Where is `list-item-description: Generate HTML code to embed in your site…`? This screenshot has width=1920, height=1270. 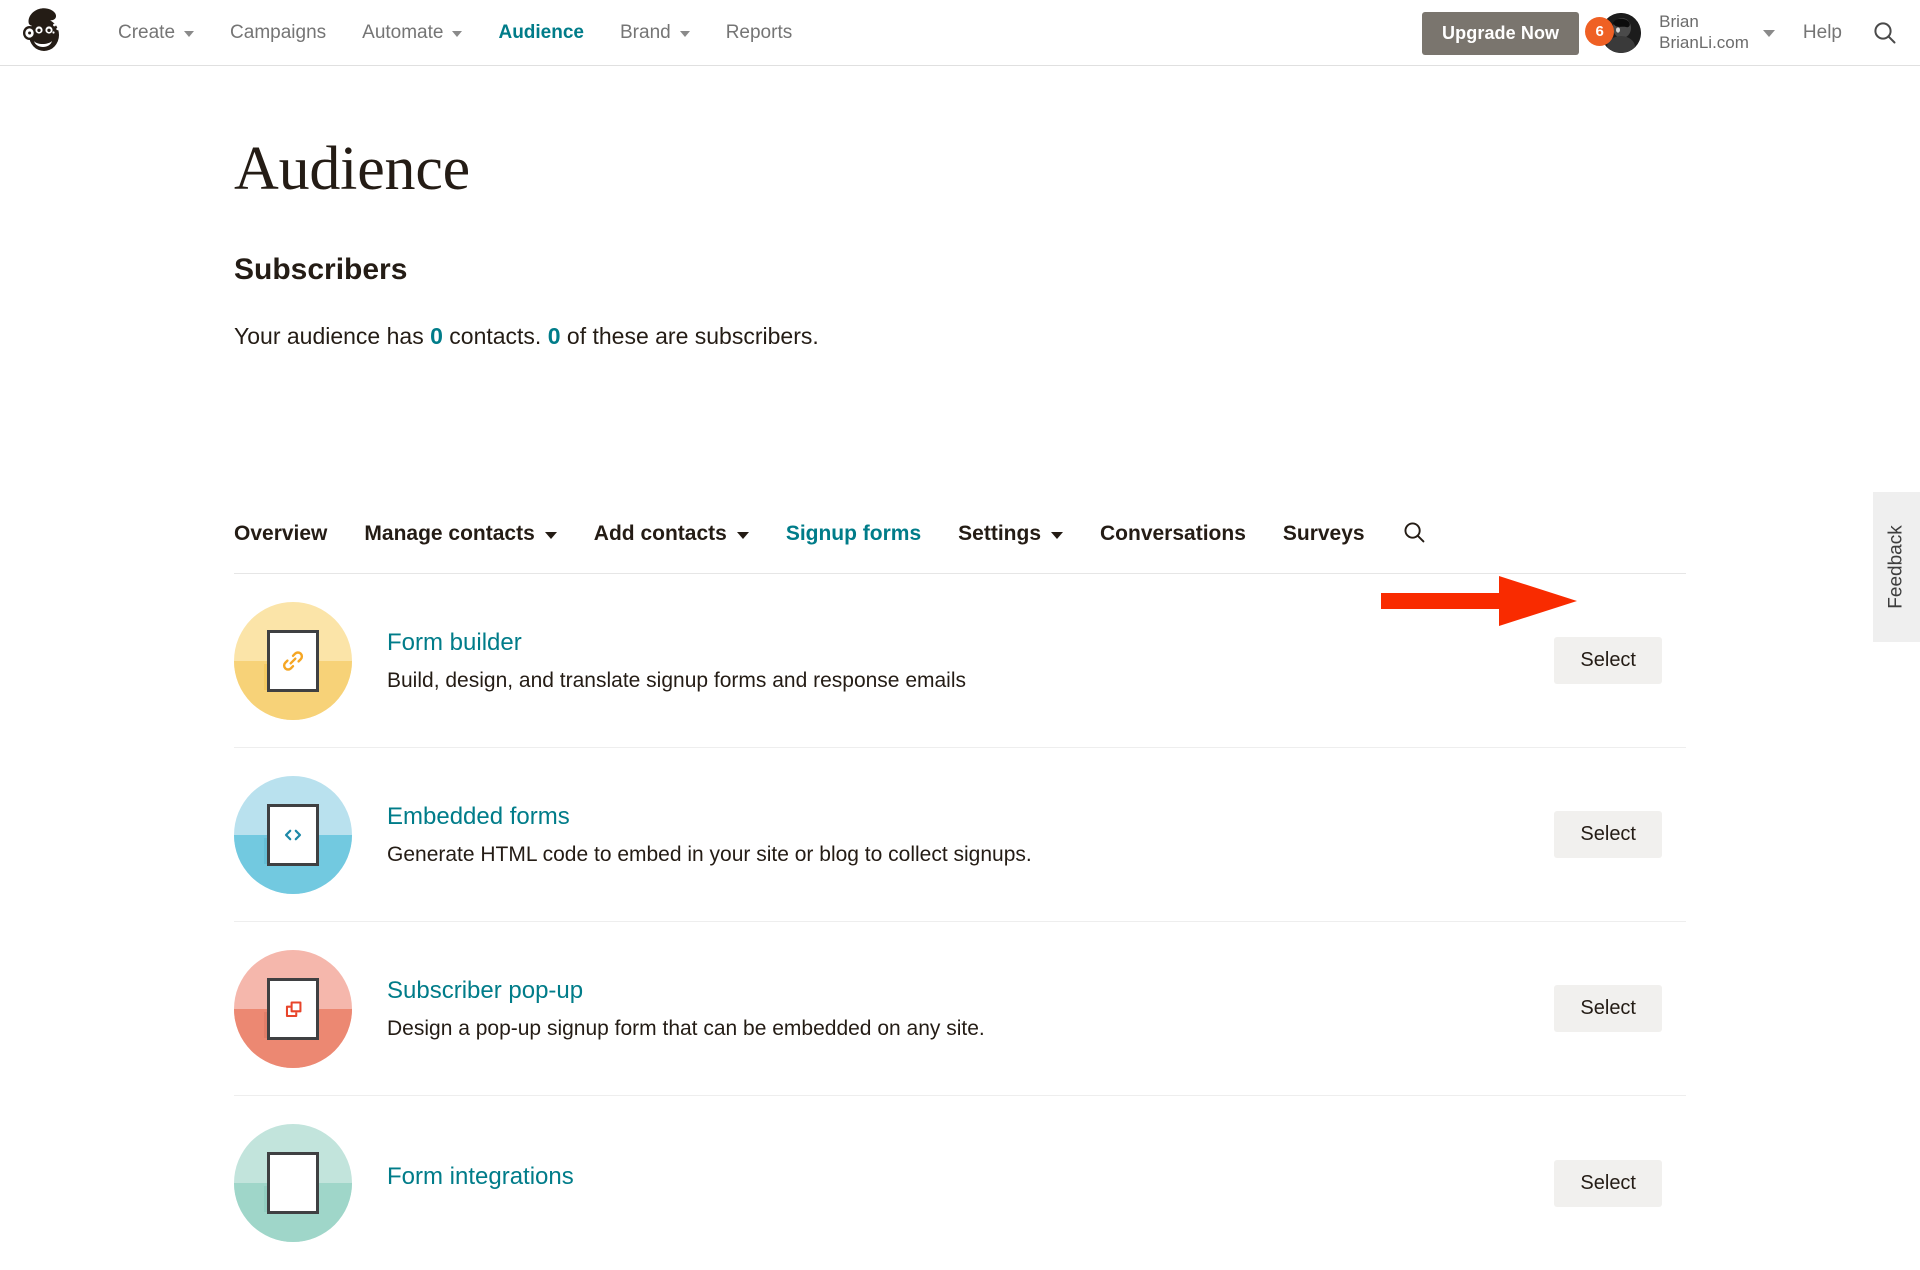 list-item-description: Generate HTML code to embed in your site… is located at coordinates (709, 854).